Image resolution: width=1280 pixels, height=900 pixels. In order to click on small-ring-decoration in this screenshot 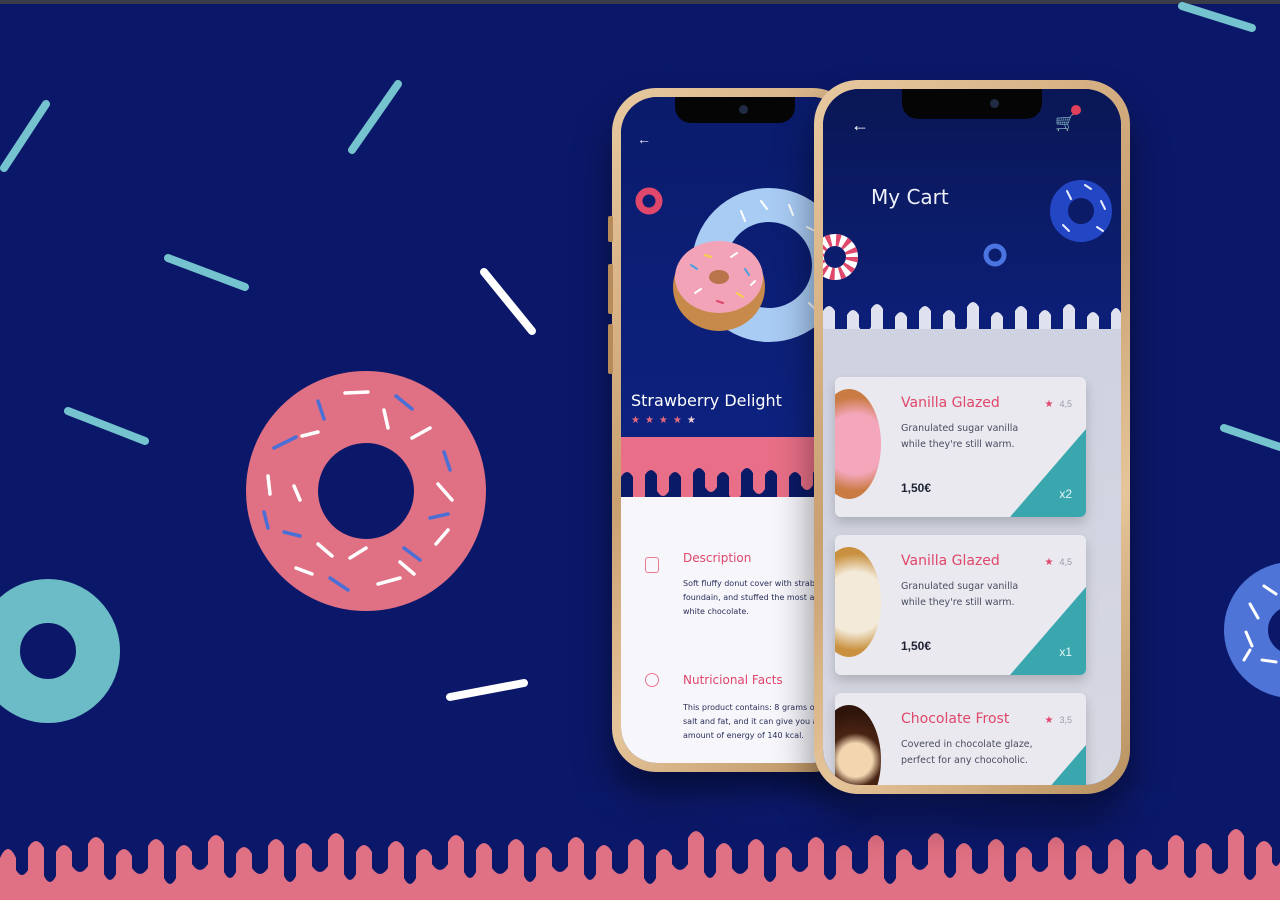, I will do `click(995, 255)`.